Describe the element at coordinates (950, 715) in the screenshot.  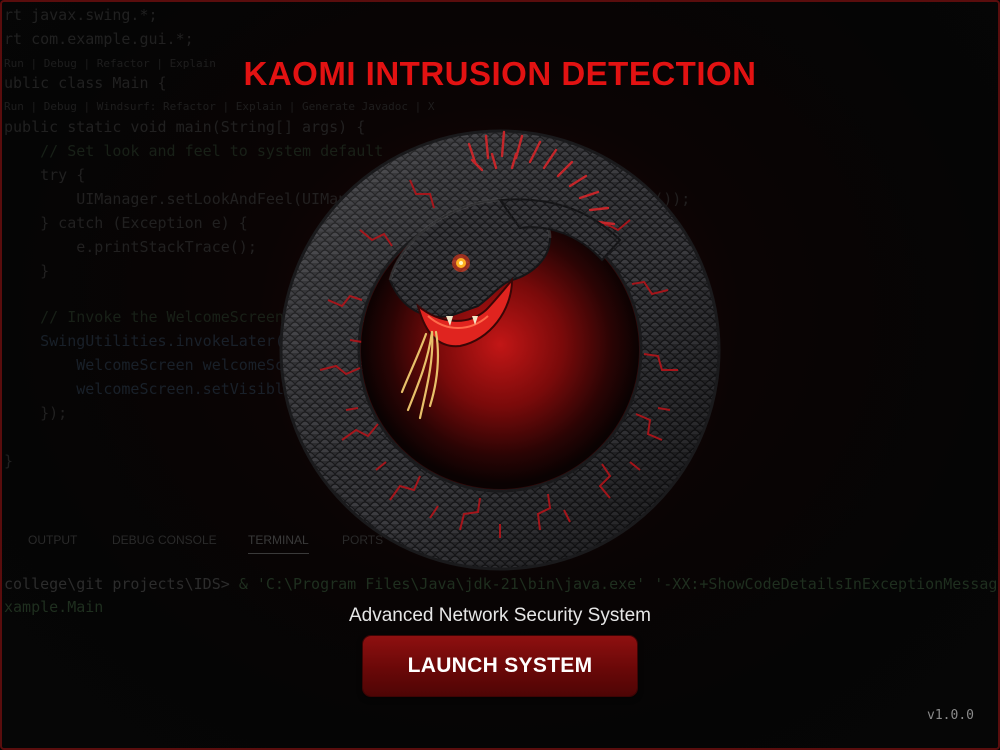
I see `version-label: v1.0.0` at that location.